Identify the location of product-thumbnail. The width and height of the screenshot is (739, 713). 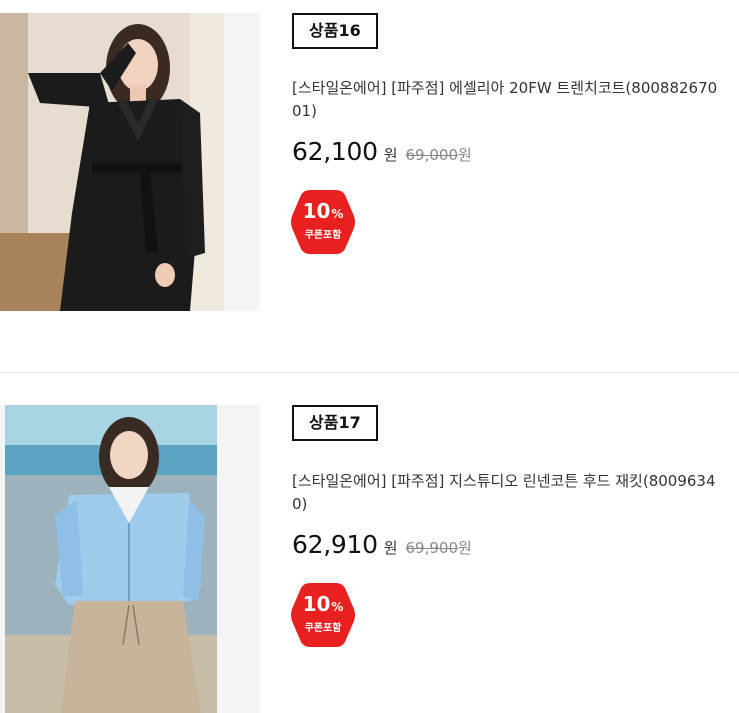
(130, 162).